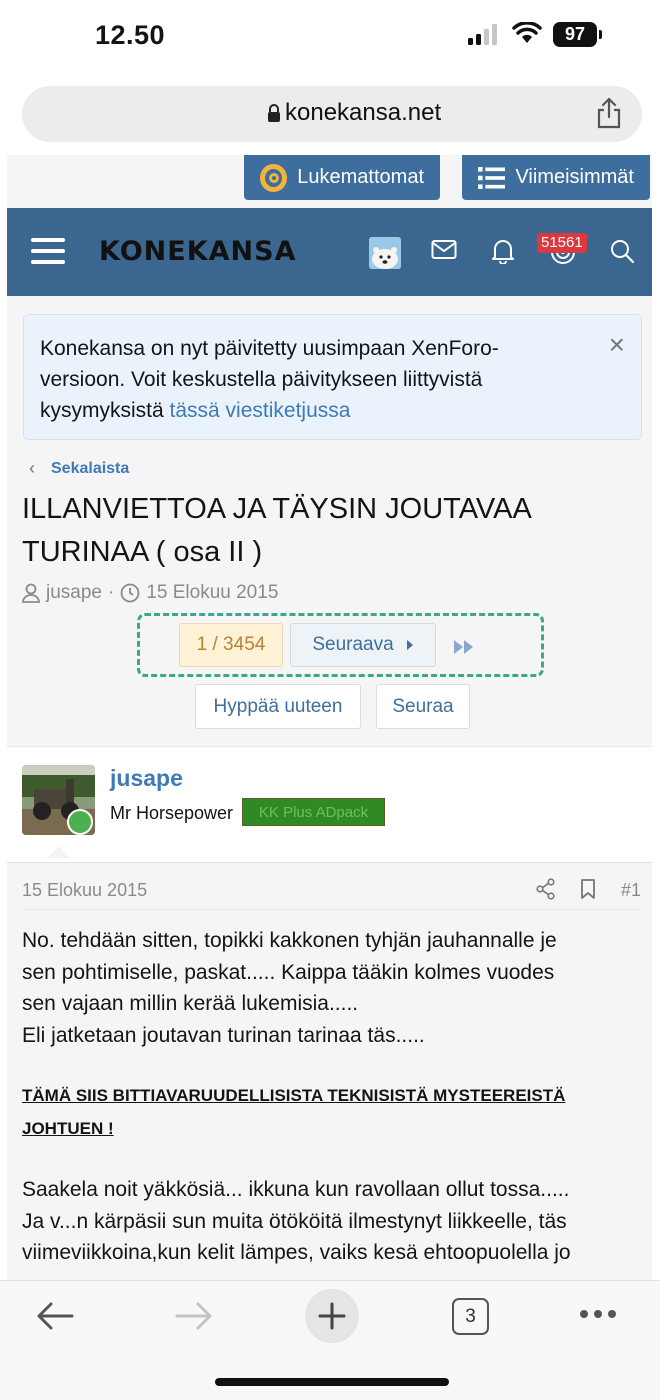 This screenshot has height=1400, width=660. I want to click on user-icon, so click(31, 593).